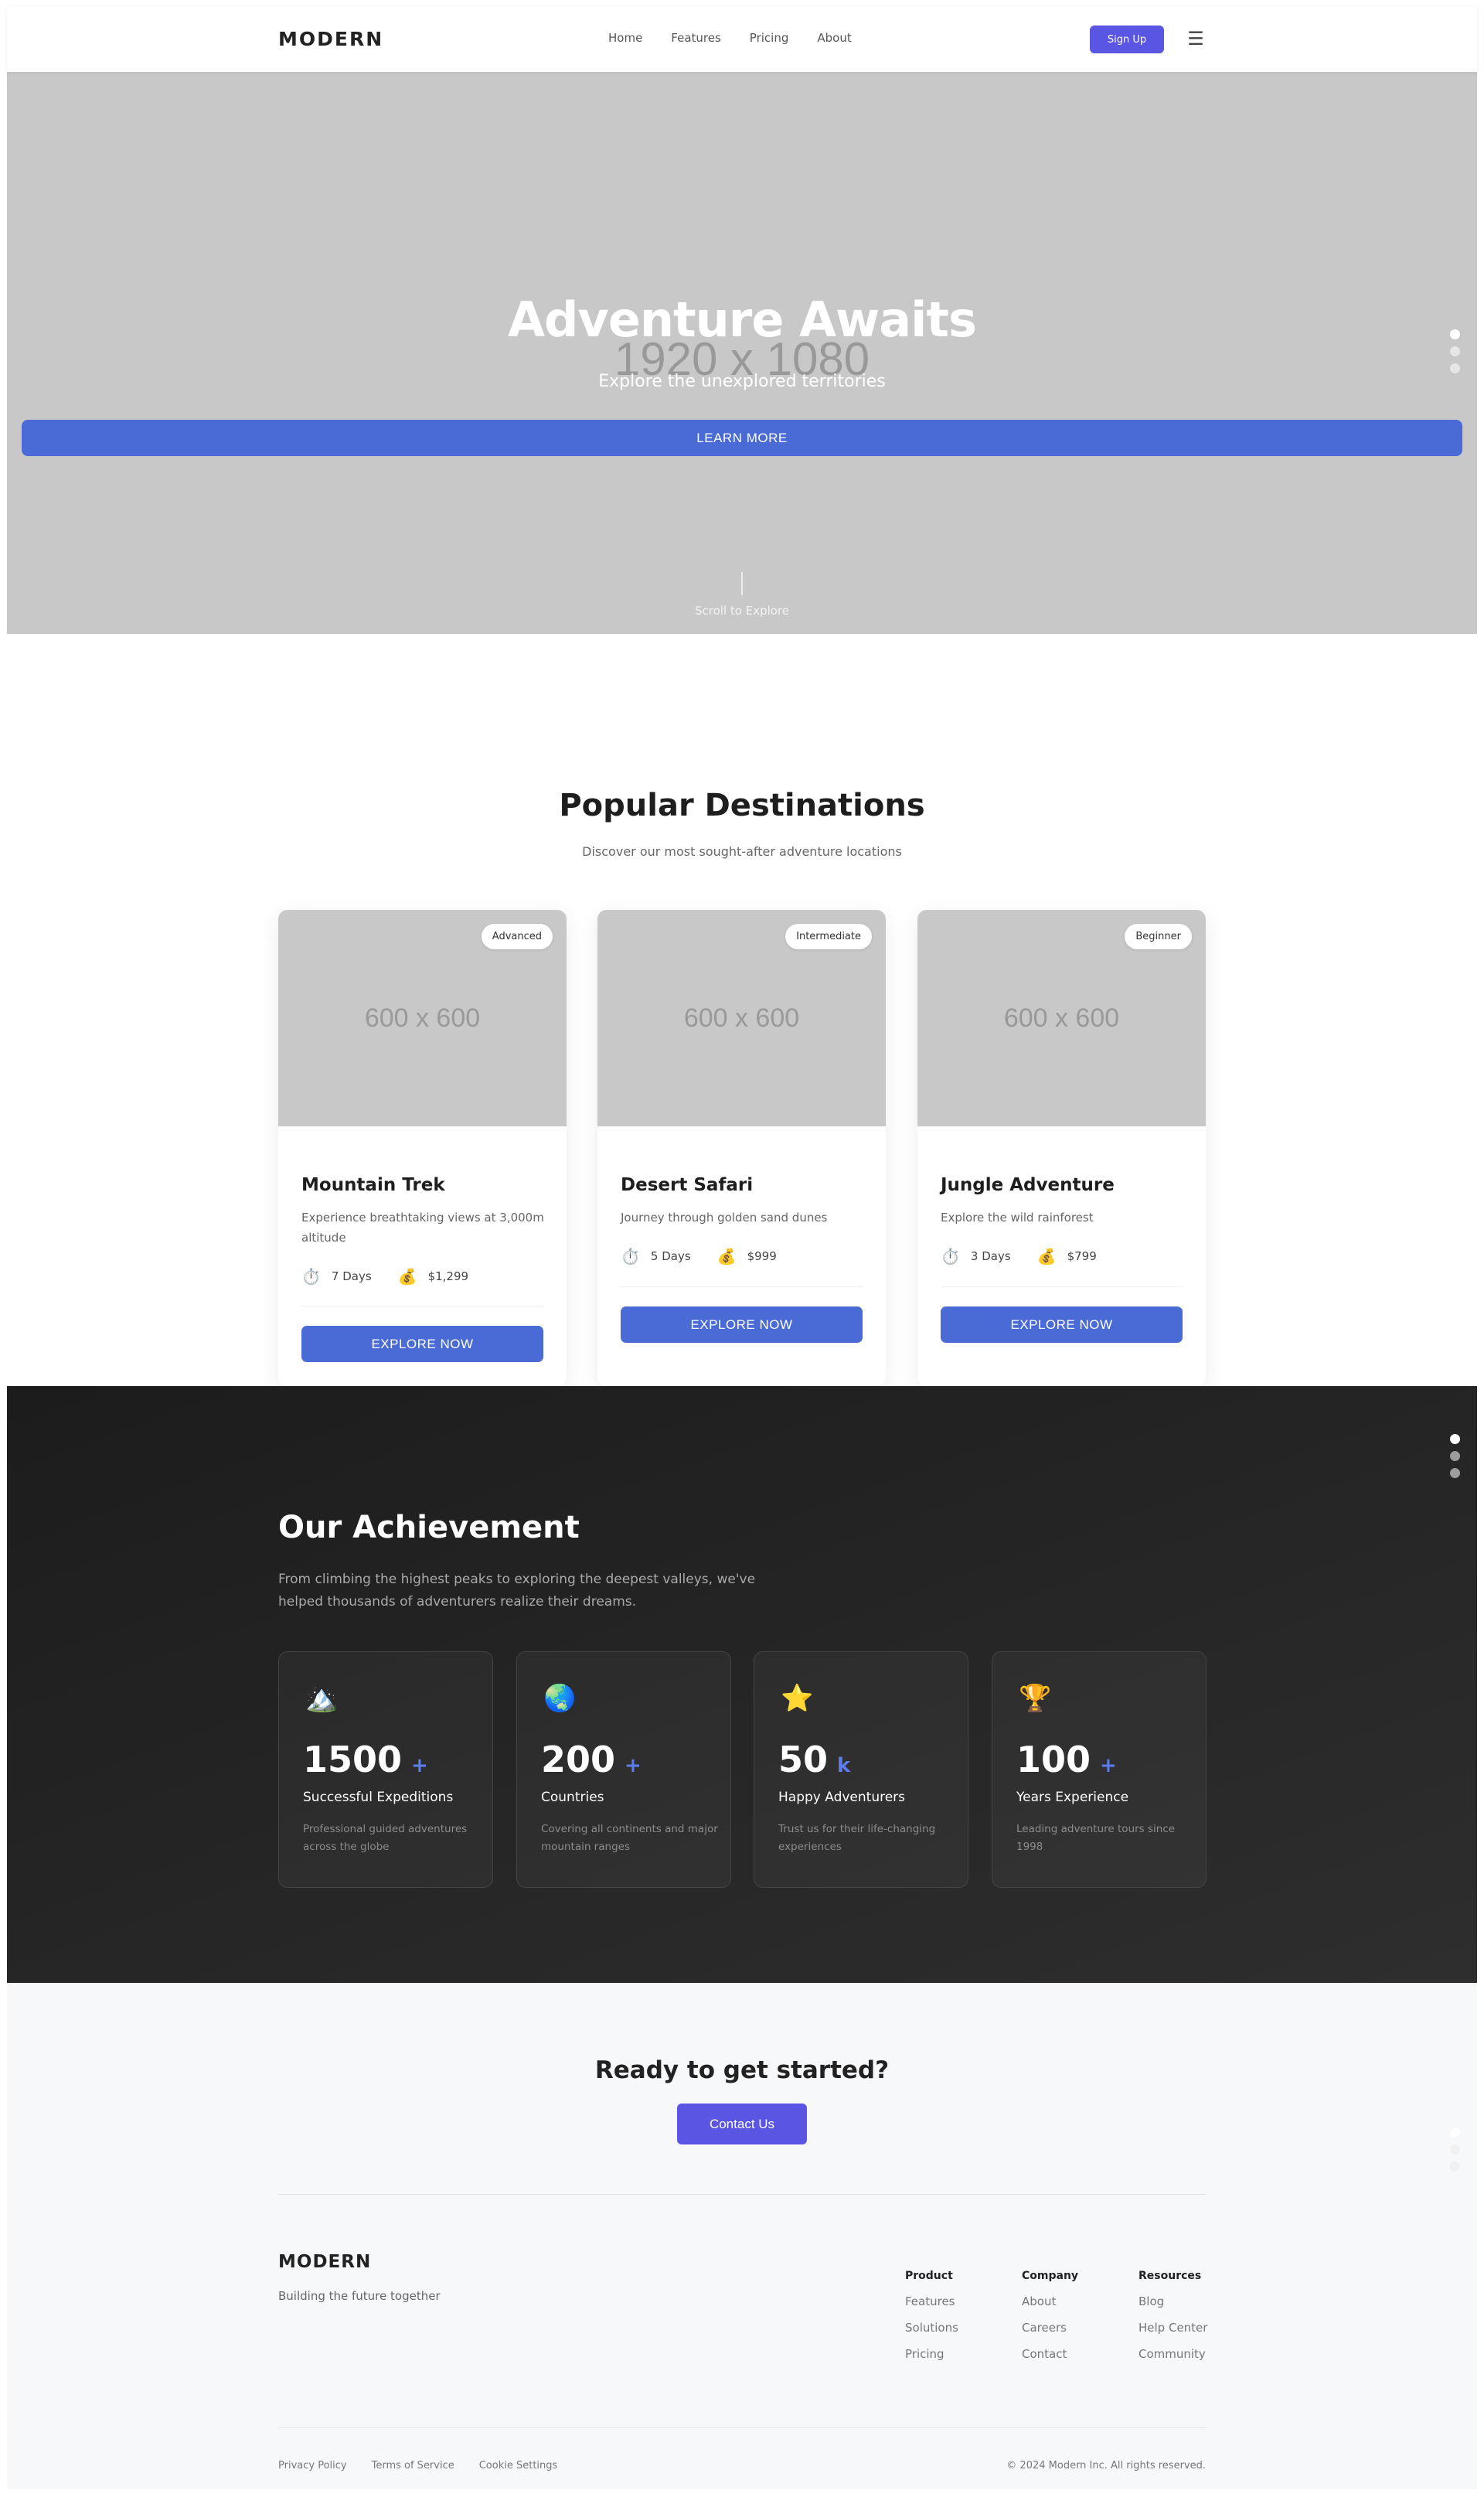 The image size is (1484, 2497). Describe the element at coordinates (1196, 39) in the screenshot. I see `hamburger-menu-icon: ☰` at that location.